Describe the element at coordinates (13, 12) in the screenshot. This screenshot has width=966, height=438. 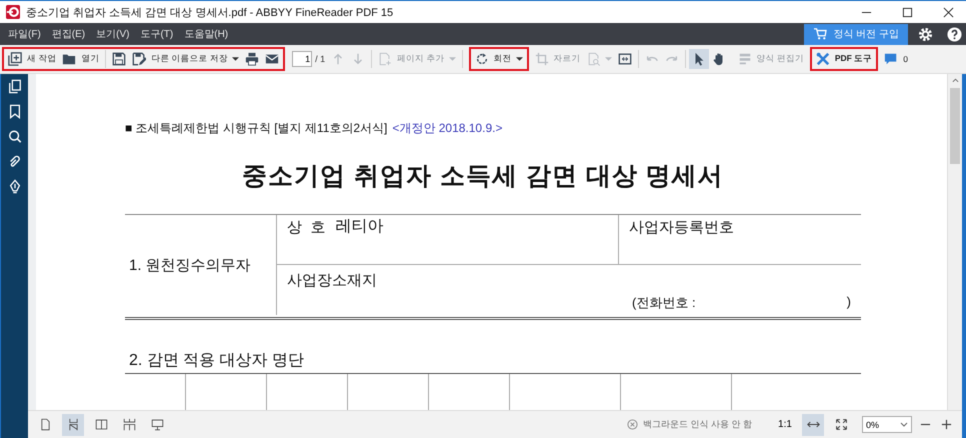
I see `app-logo-icon` at that location.